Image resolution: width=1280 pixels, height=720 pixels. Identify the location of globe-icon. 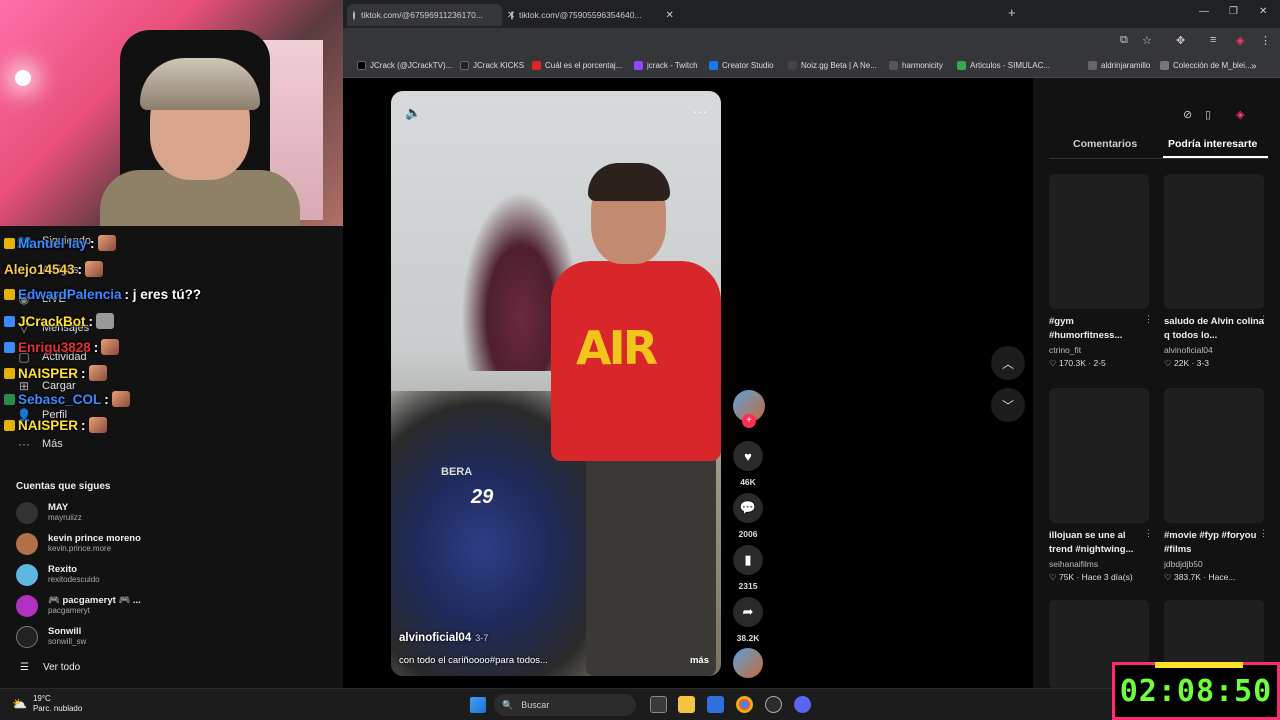
(354, 15).